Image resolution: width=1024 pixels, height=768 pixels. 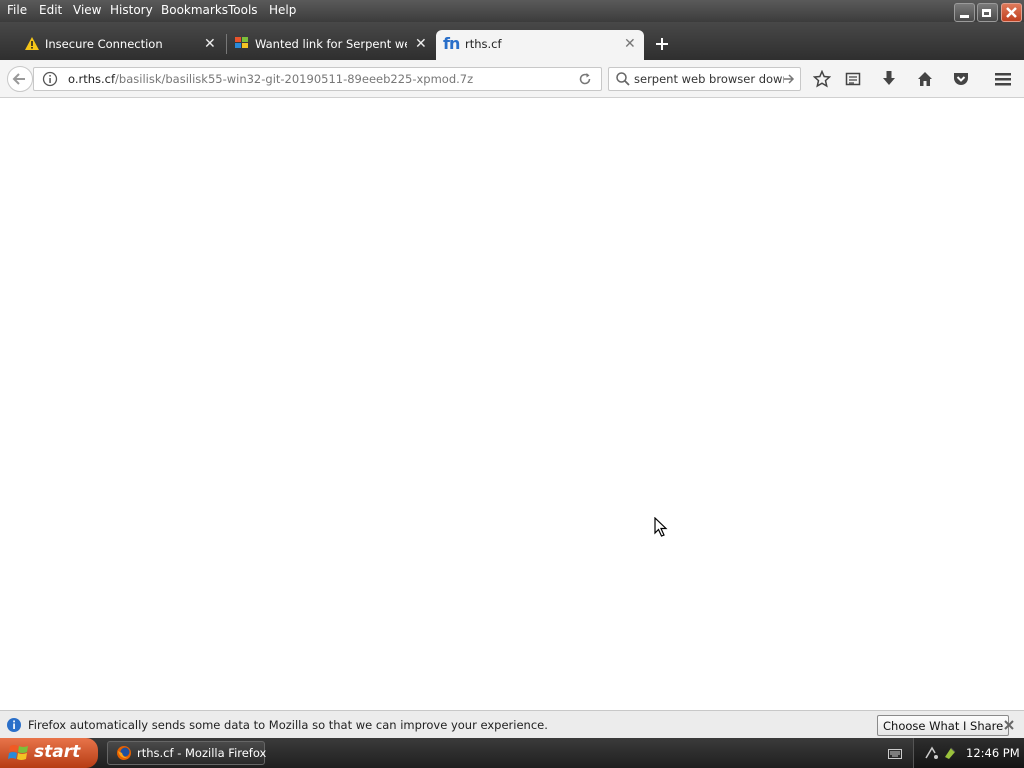 I want to click on taskbar: start rths.cf - Mozilla Firefox 12:46 PM, so click(x=512, y=753).